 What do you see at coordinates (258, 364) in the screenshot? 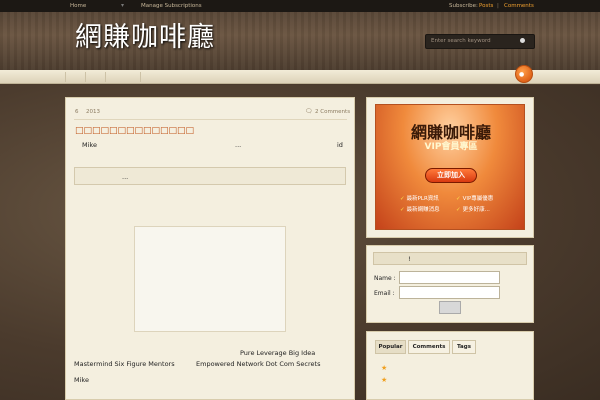
I see `post-line-2b: Empowered Network Dot Com Secrets` at bounding box center [258, 364].